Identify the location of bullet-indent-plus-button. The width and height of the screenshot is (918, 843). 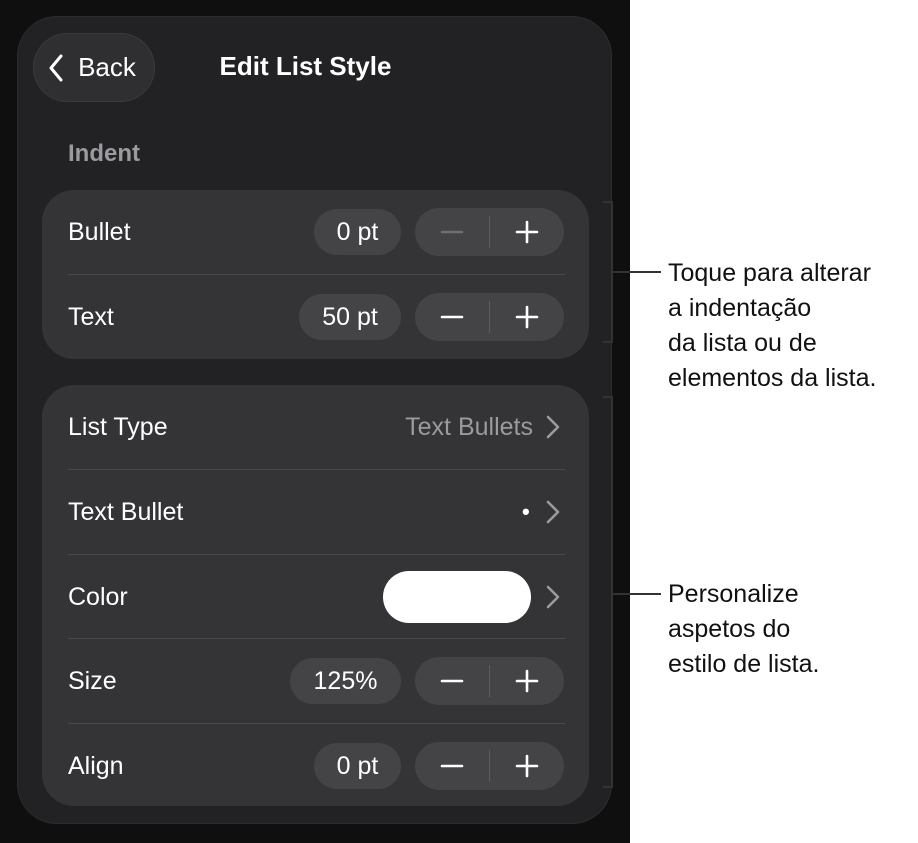
(527, 232).